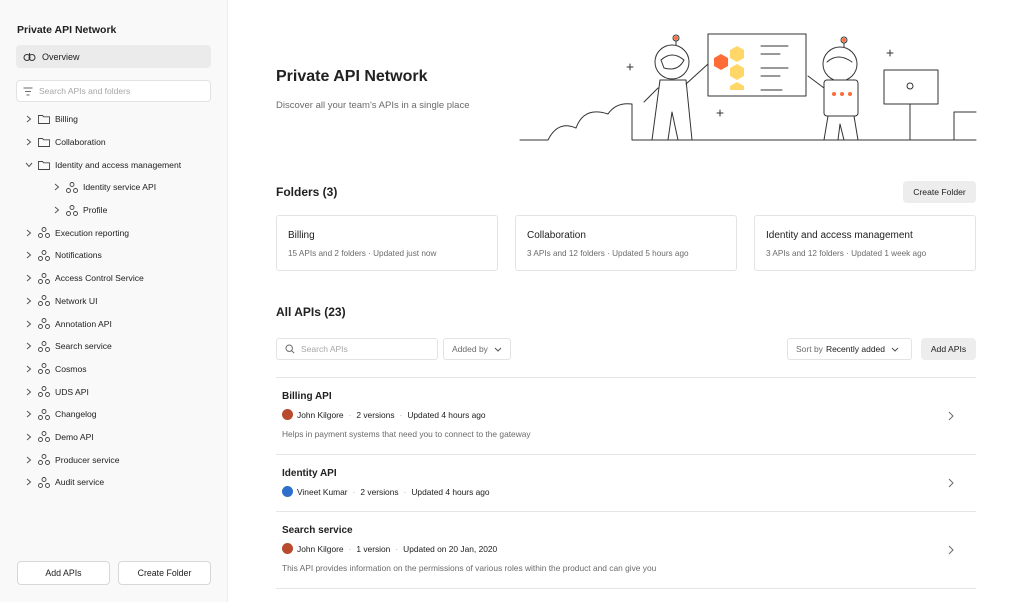  What do you see at coordinates (113, 56) in the screenshot?
I see `sidebar-item-overview: Overview` at bounding box center [113, 56].